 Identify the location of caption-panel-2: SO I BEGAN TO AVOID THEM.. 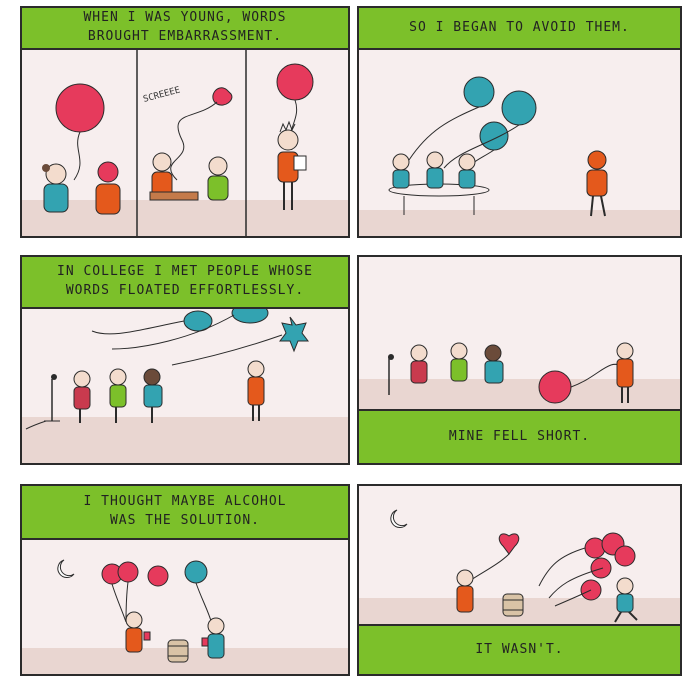
(519, 29).